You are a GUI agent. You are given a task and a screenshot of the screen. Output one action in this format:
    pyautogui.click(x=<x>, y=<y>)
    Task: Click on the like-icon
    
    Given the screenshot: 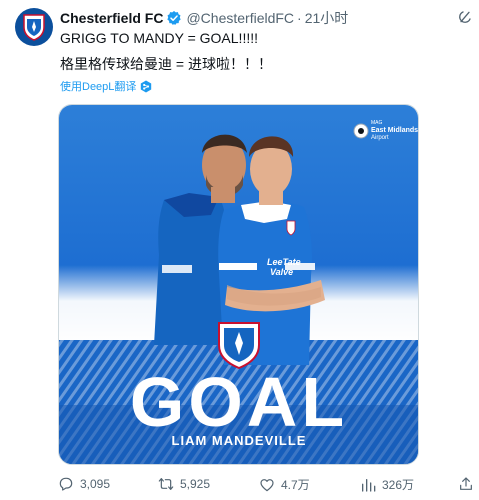 What is the action you would take?
    pyautogui.click(x=267, y=484)
    